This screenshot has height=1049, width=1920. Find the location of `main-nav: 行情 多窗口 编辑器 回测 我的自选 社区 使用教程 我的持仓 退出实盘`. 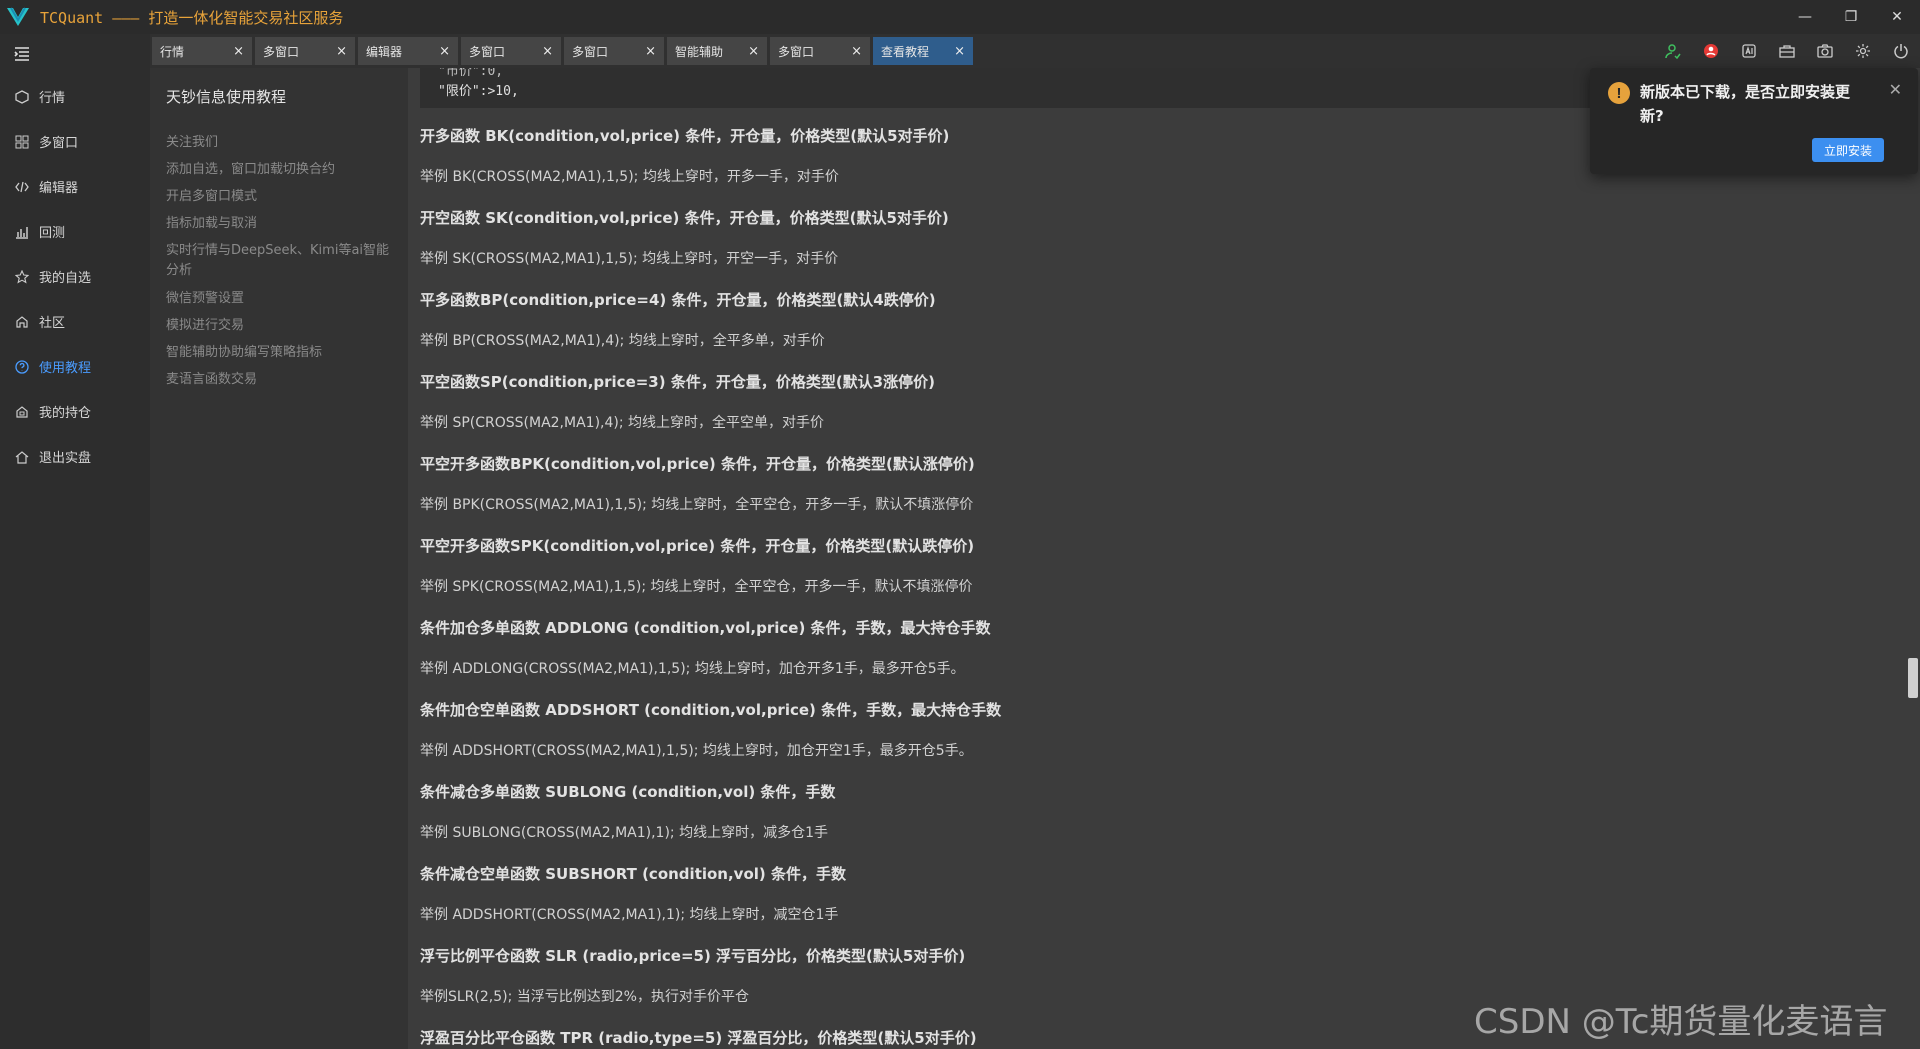

main-nav: 行情 多窗口 编辑器 回测 我的自选 社区 使用教程 我的持仓 退出实盘 is located at coordinates (75, 541).